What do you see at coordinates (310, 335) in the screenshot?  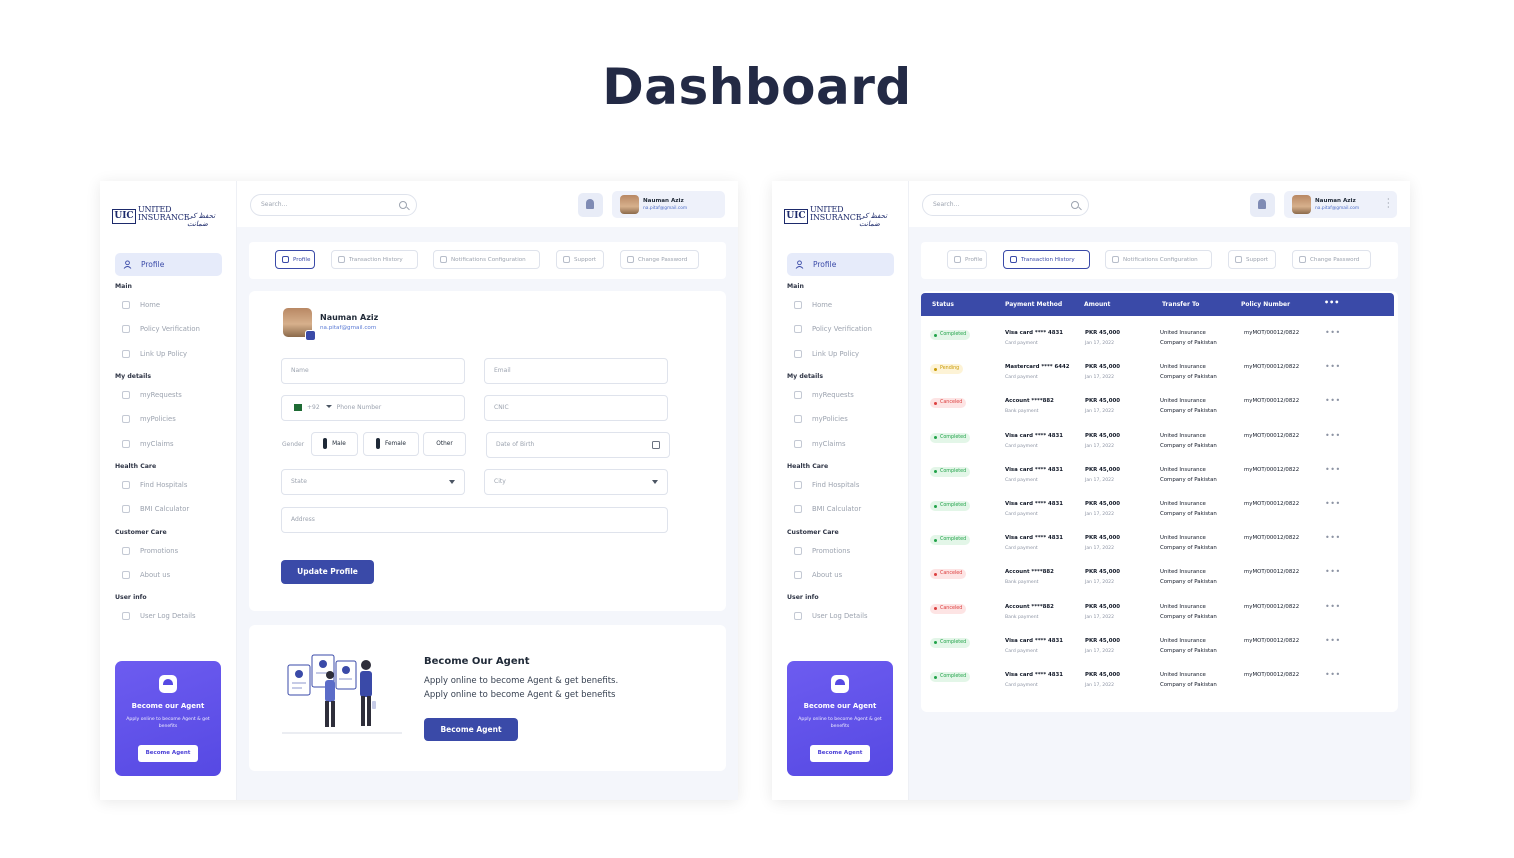 I see `camera-icon` at bounding box center [310, 335].